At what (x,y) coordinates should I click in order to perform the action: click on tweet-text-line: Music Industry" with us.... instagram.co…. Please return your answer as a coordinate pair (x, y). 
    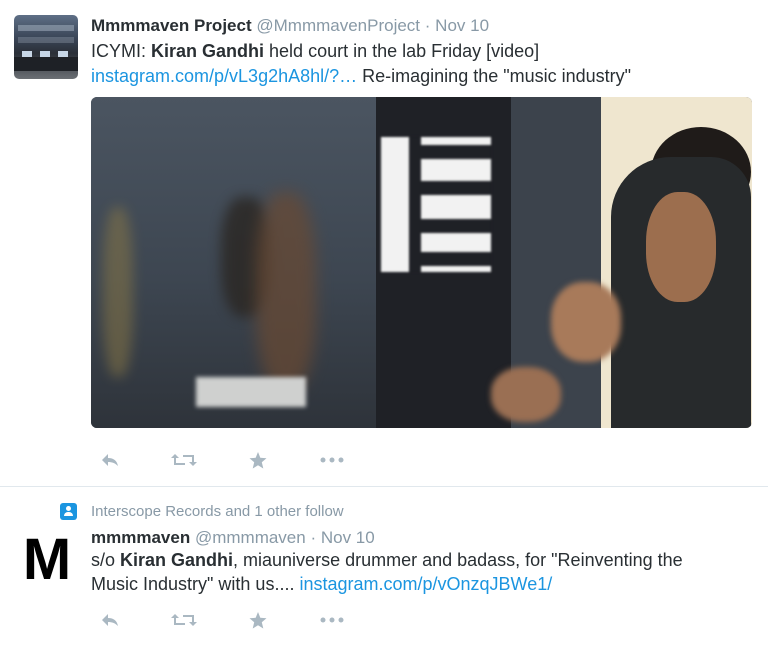
    Looking at the image, I should click on (321, 584).